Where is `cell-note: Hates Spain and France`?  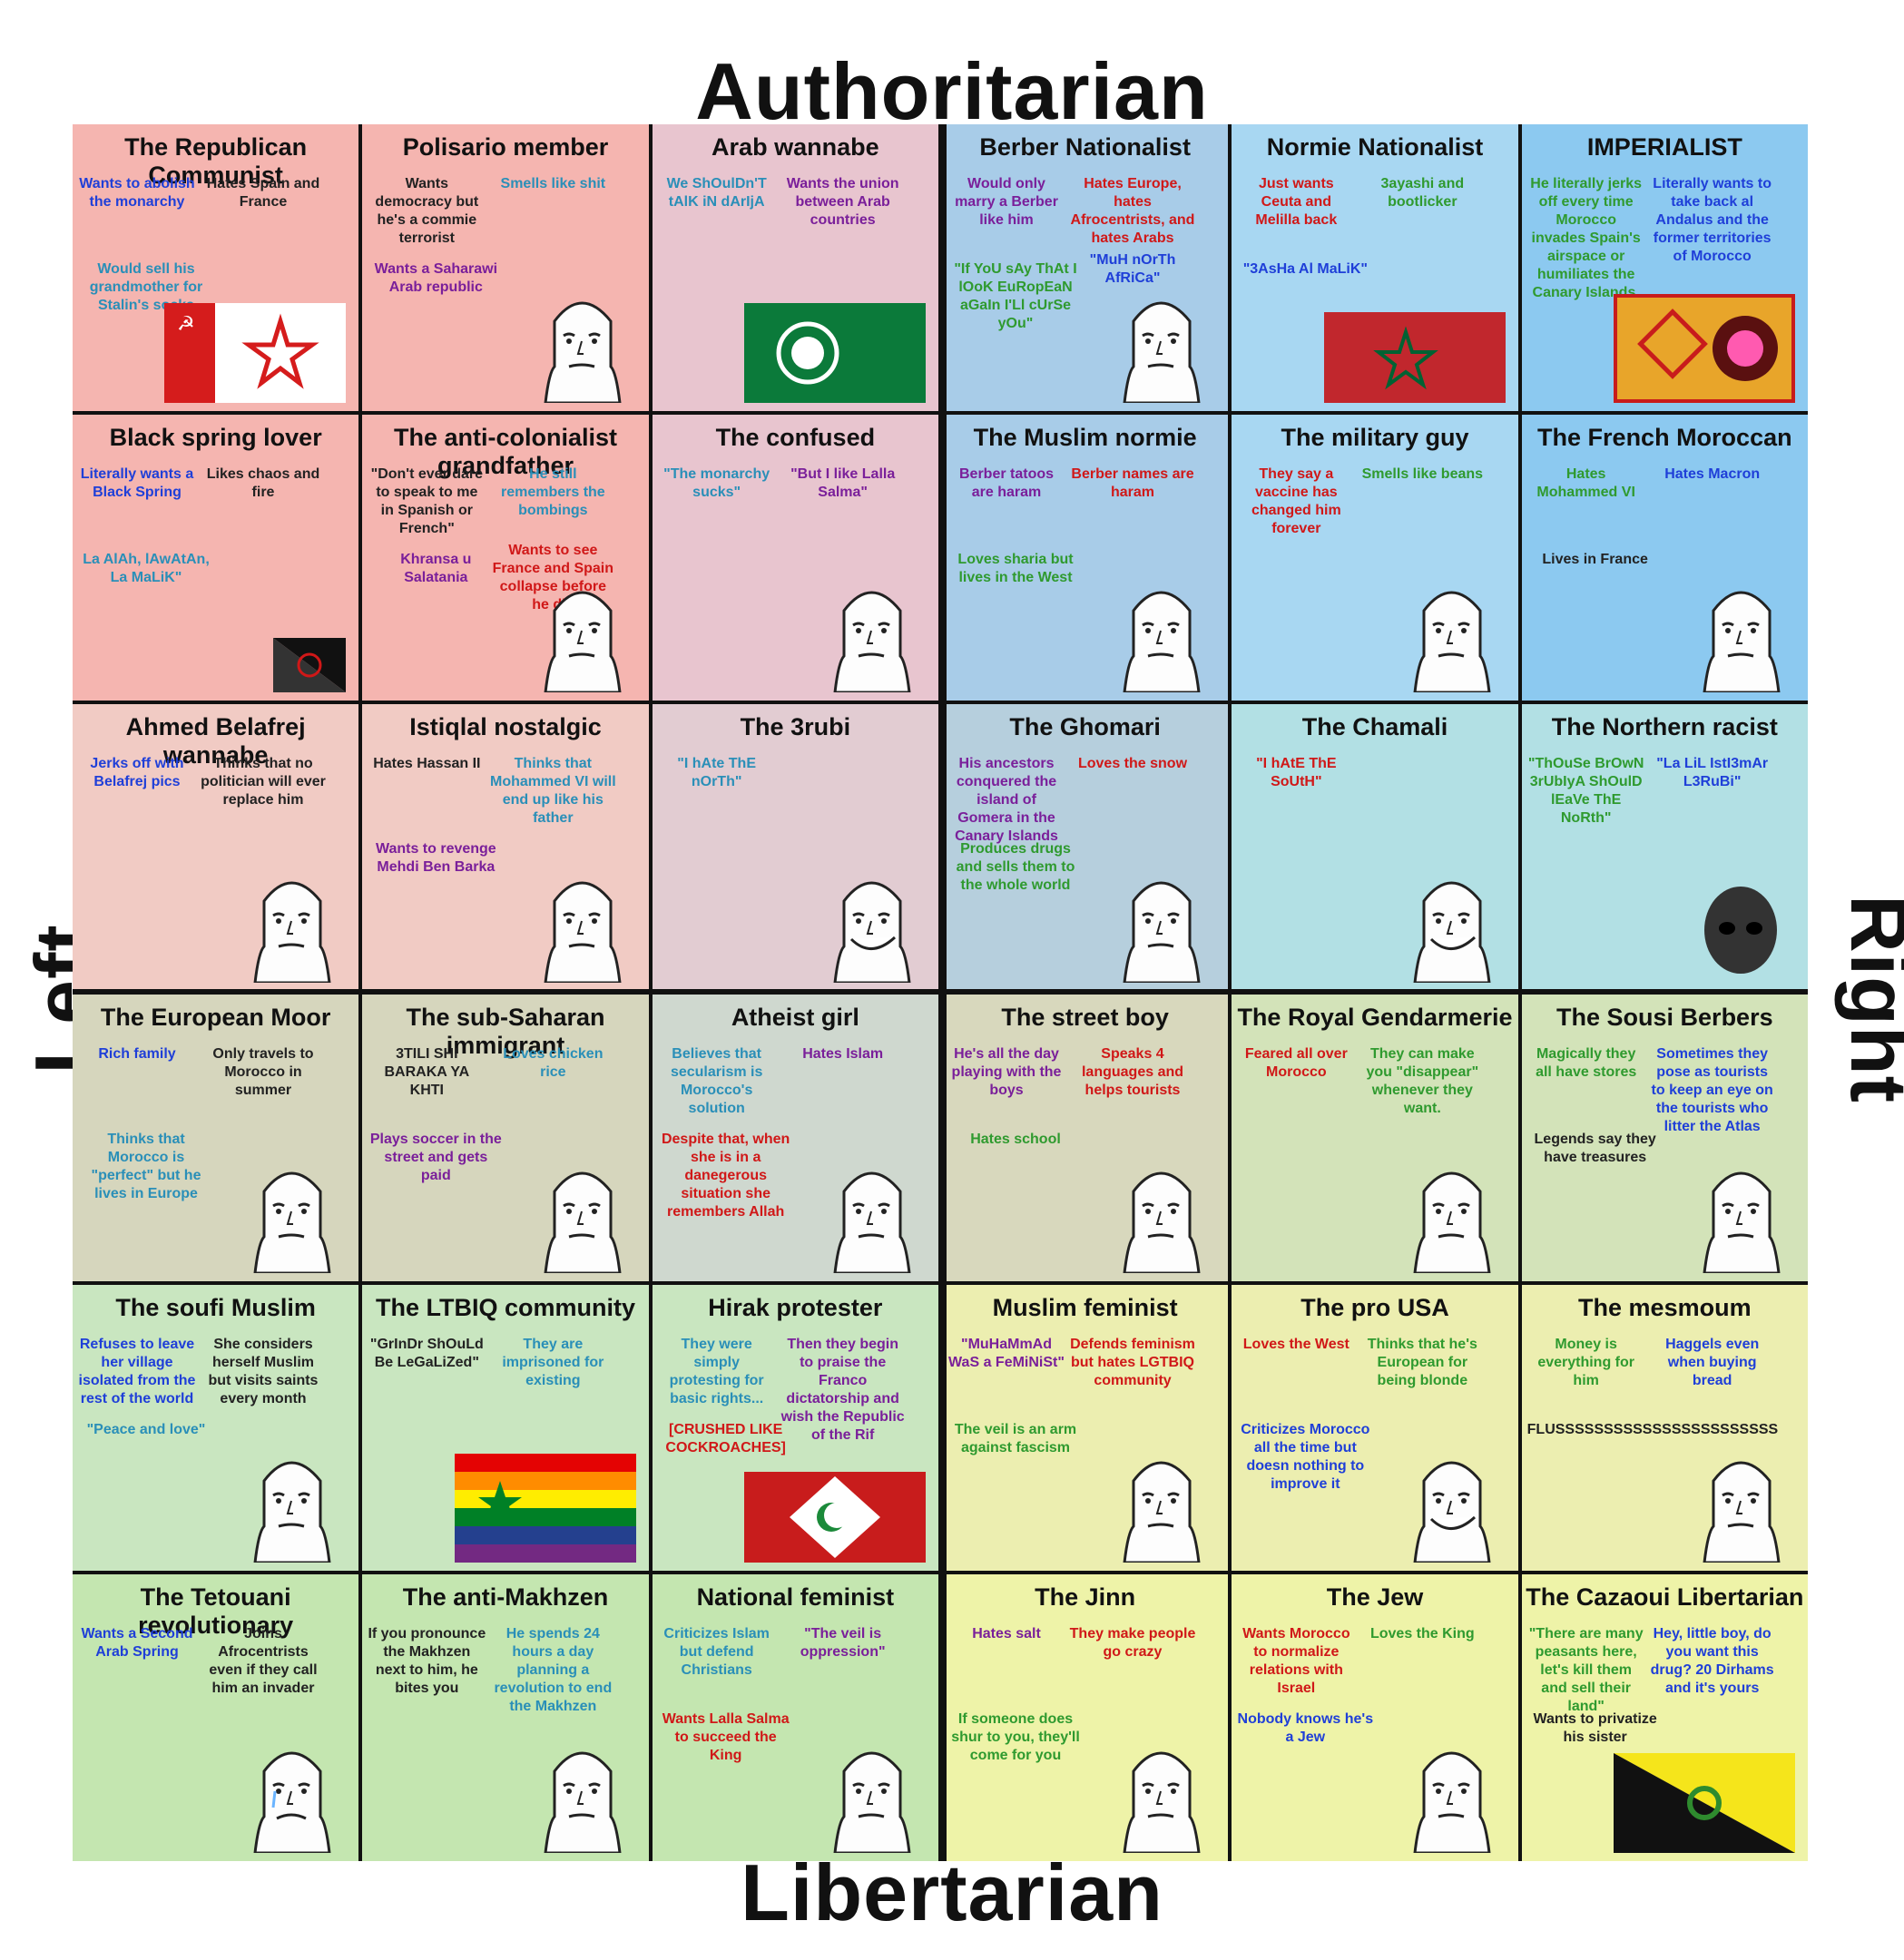 cell-note: Hates Spain and France is located at coordinates (263, 193).